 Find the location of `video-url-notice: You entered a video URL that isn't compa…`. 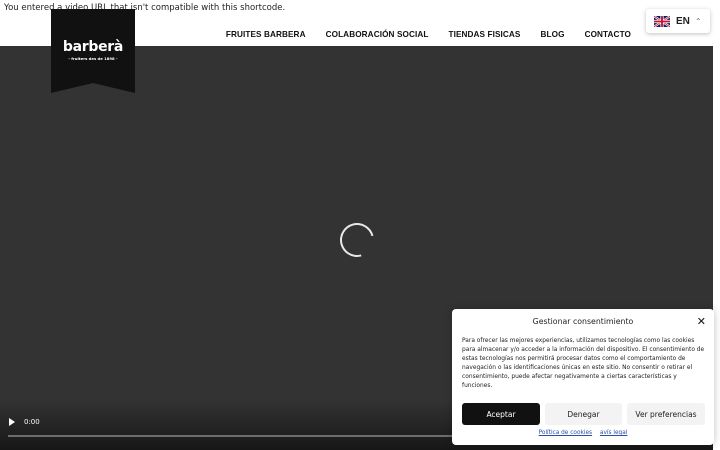

video-url-notice: You entered a video URL that isn't compa… is located at coordinates (145, 8).